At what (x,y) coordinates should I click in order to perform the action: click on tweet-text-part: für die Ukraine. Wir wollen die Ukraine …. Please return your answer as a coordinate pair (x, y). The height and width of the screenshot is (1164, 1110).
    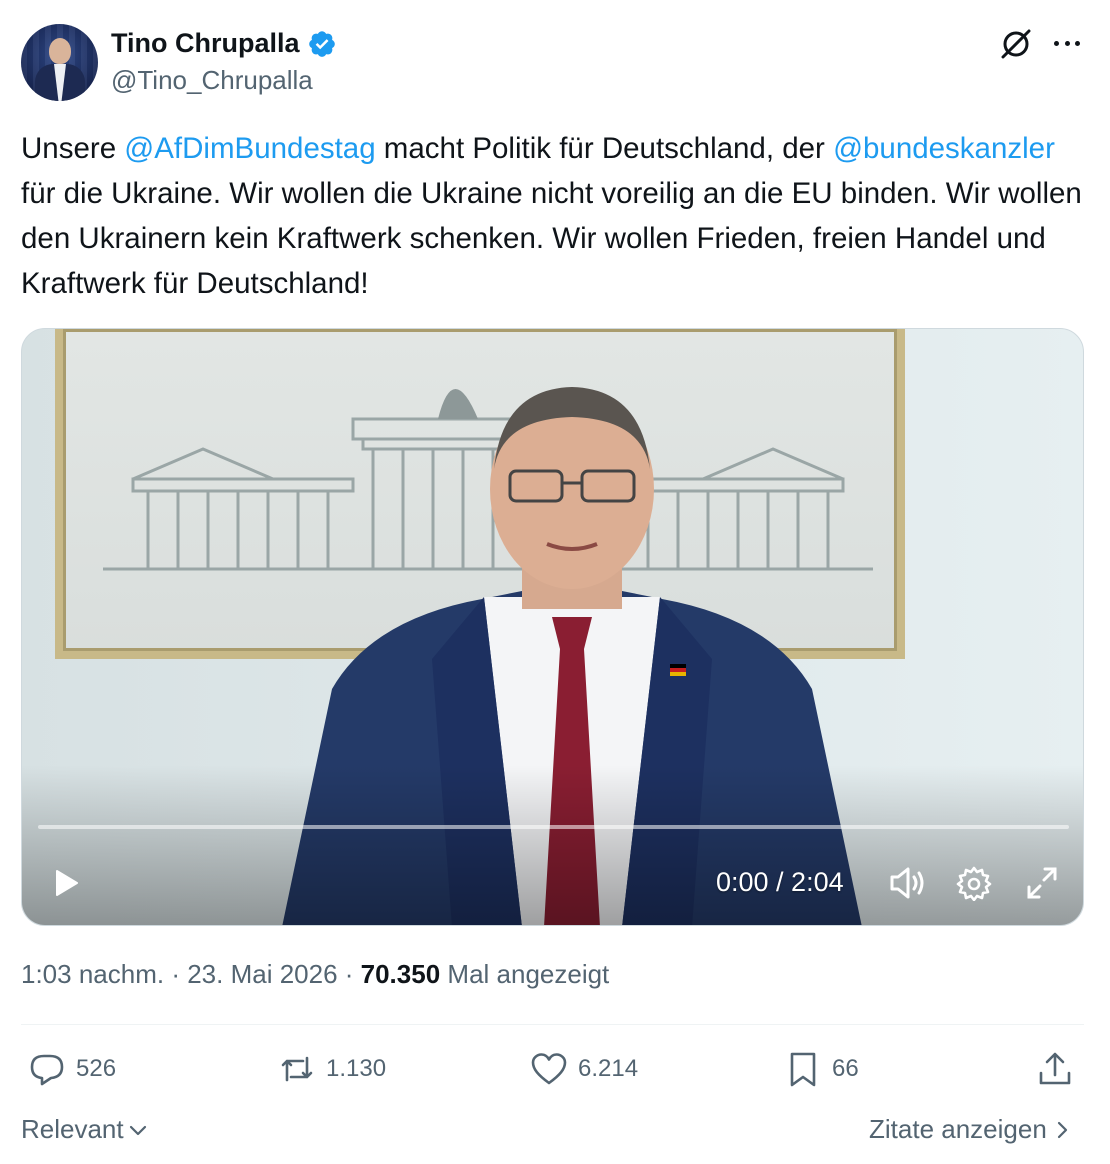
    Looking at the image, I should click on (551, 238).